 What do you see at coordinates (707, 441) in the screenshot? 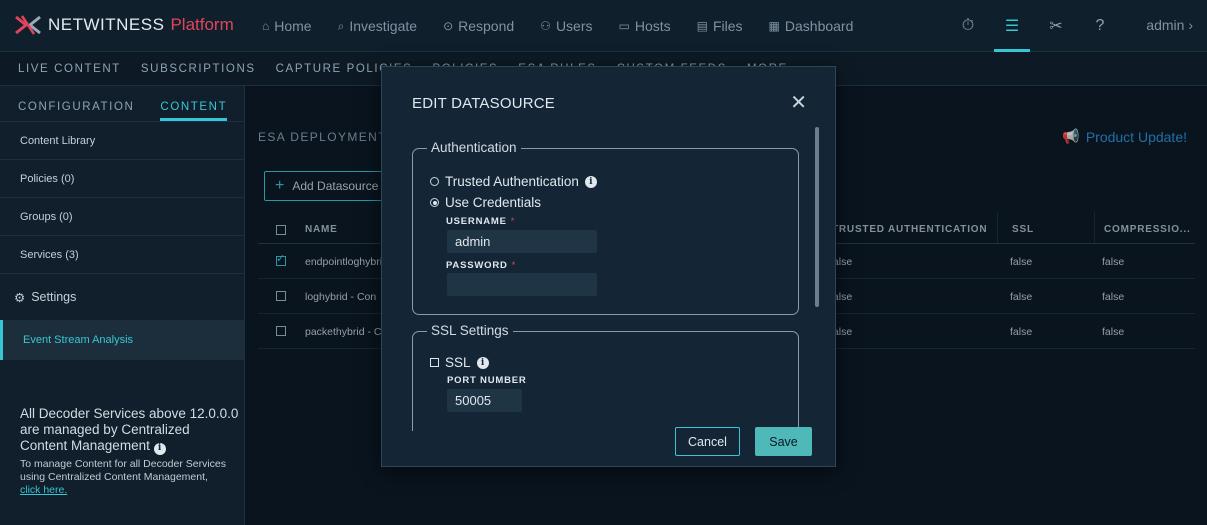
I see `cancel-button: Cancel` at bounding box center [707, 441].